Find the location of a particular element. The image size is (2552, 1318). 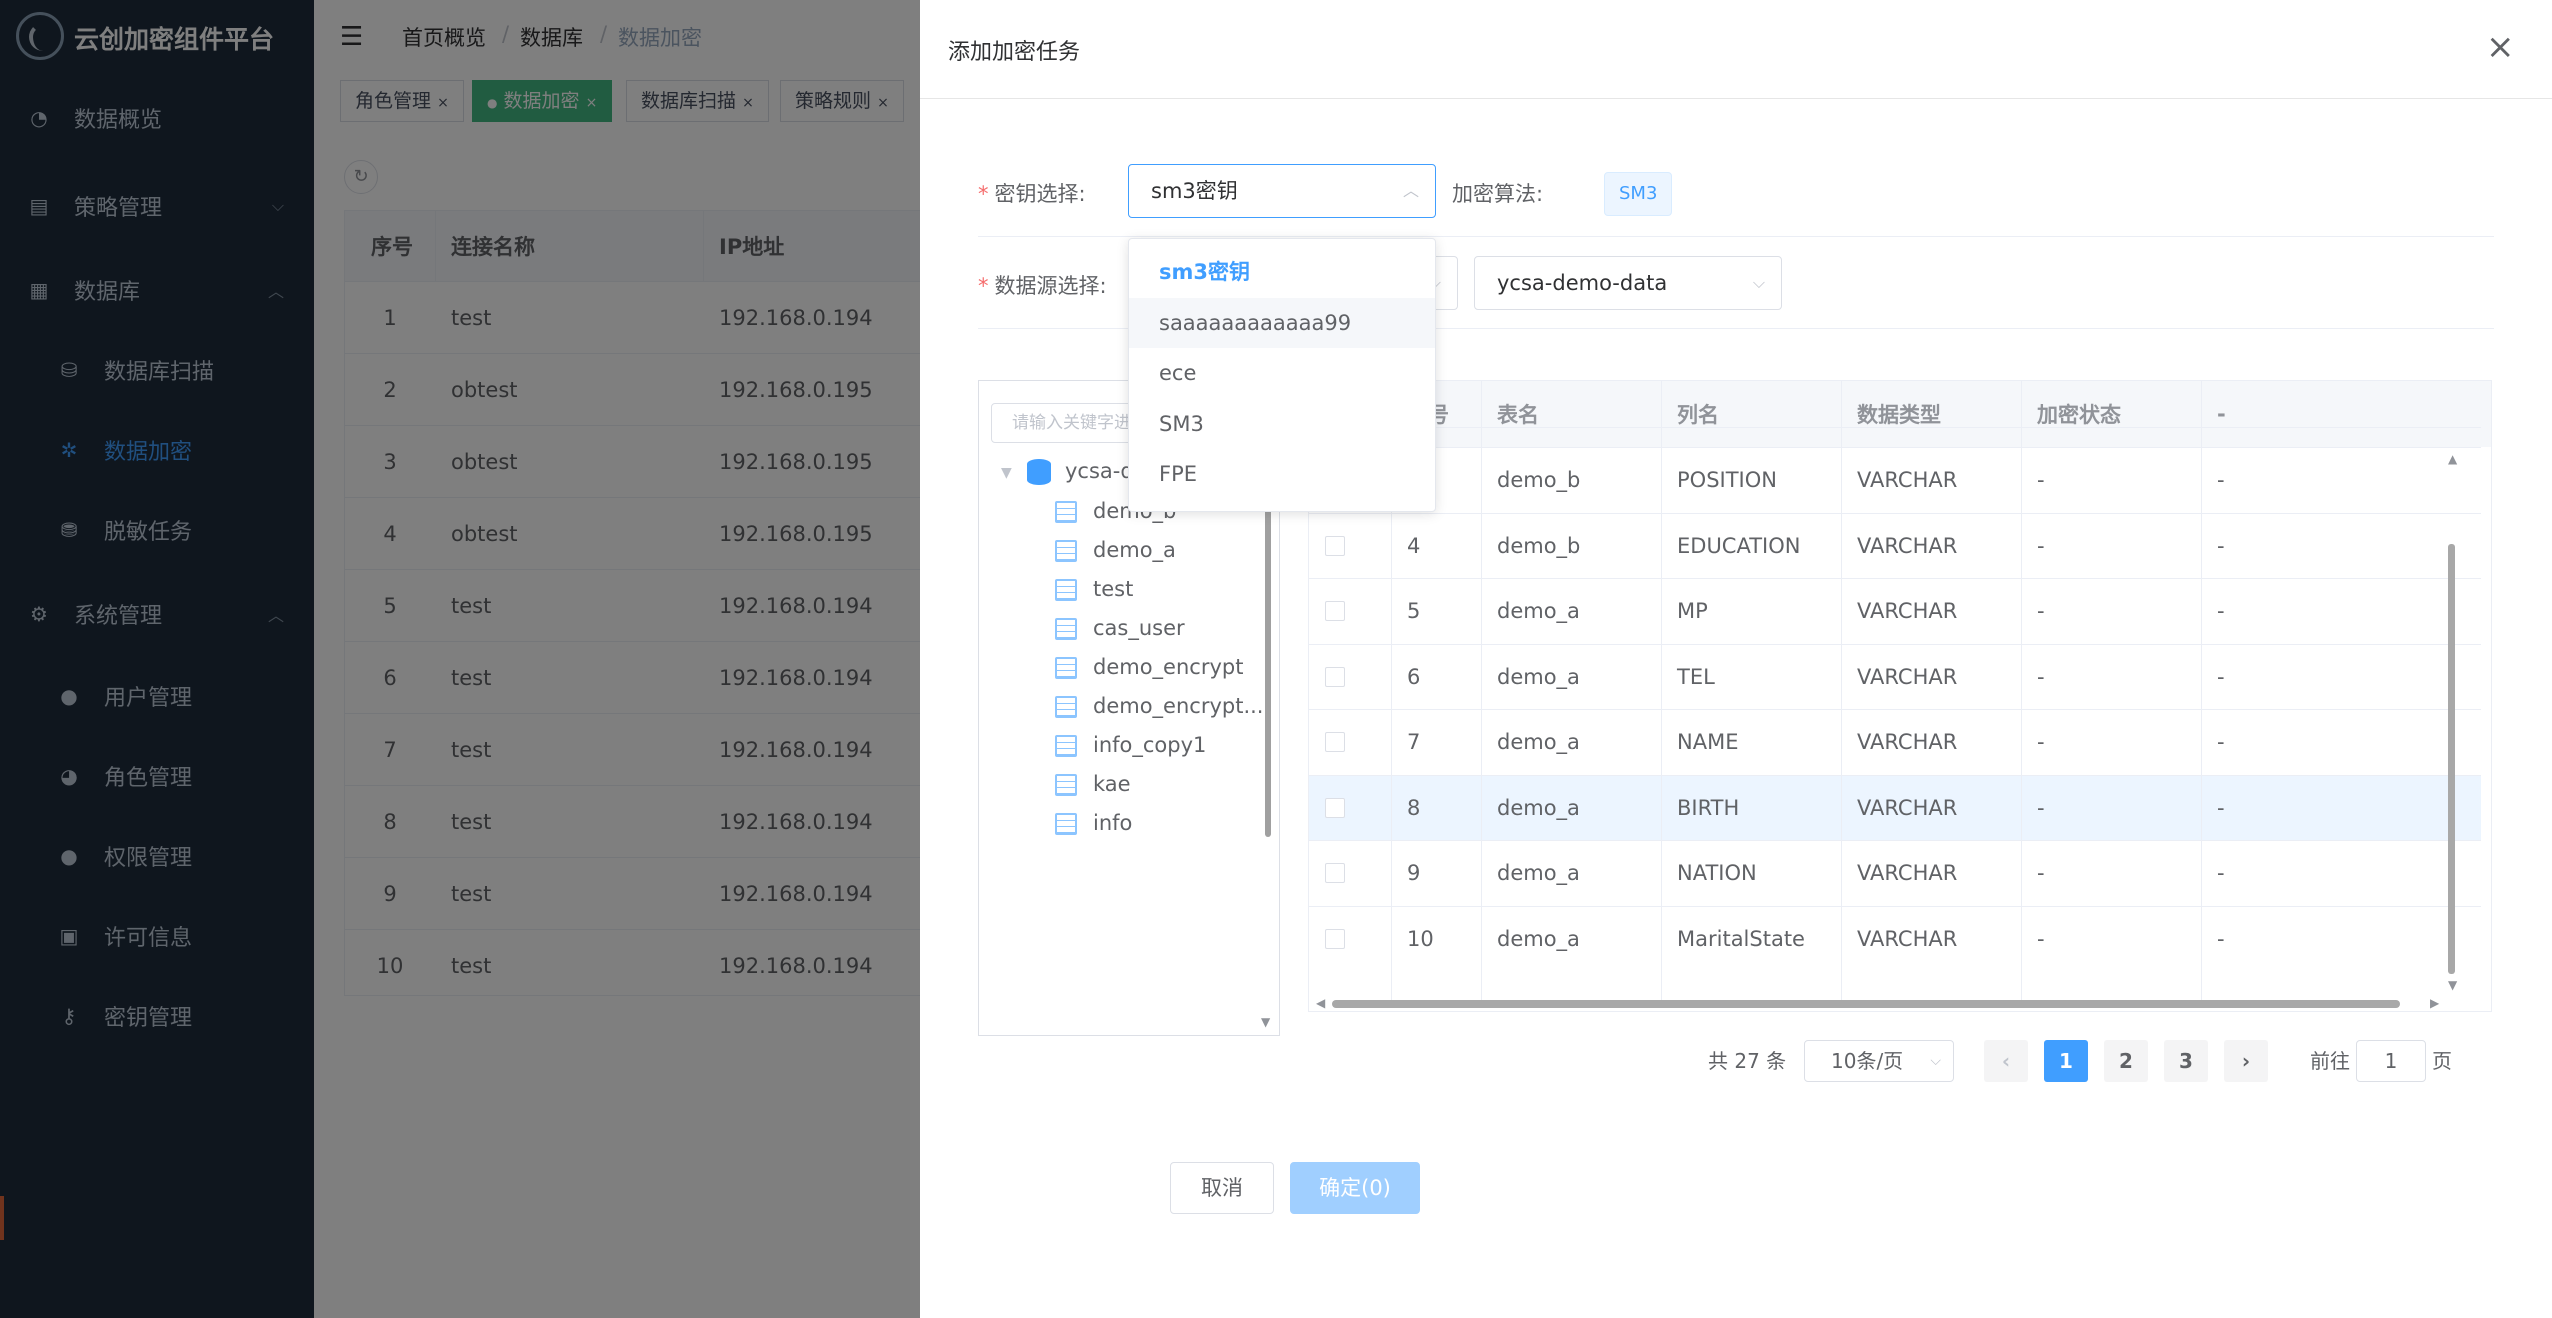

key-dropdown-menu: sm3密钥 saaaaaaaaaaaa99 ece SM3 FPE is located at coordinates (1282, 375).